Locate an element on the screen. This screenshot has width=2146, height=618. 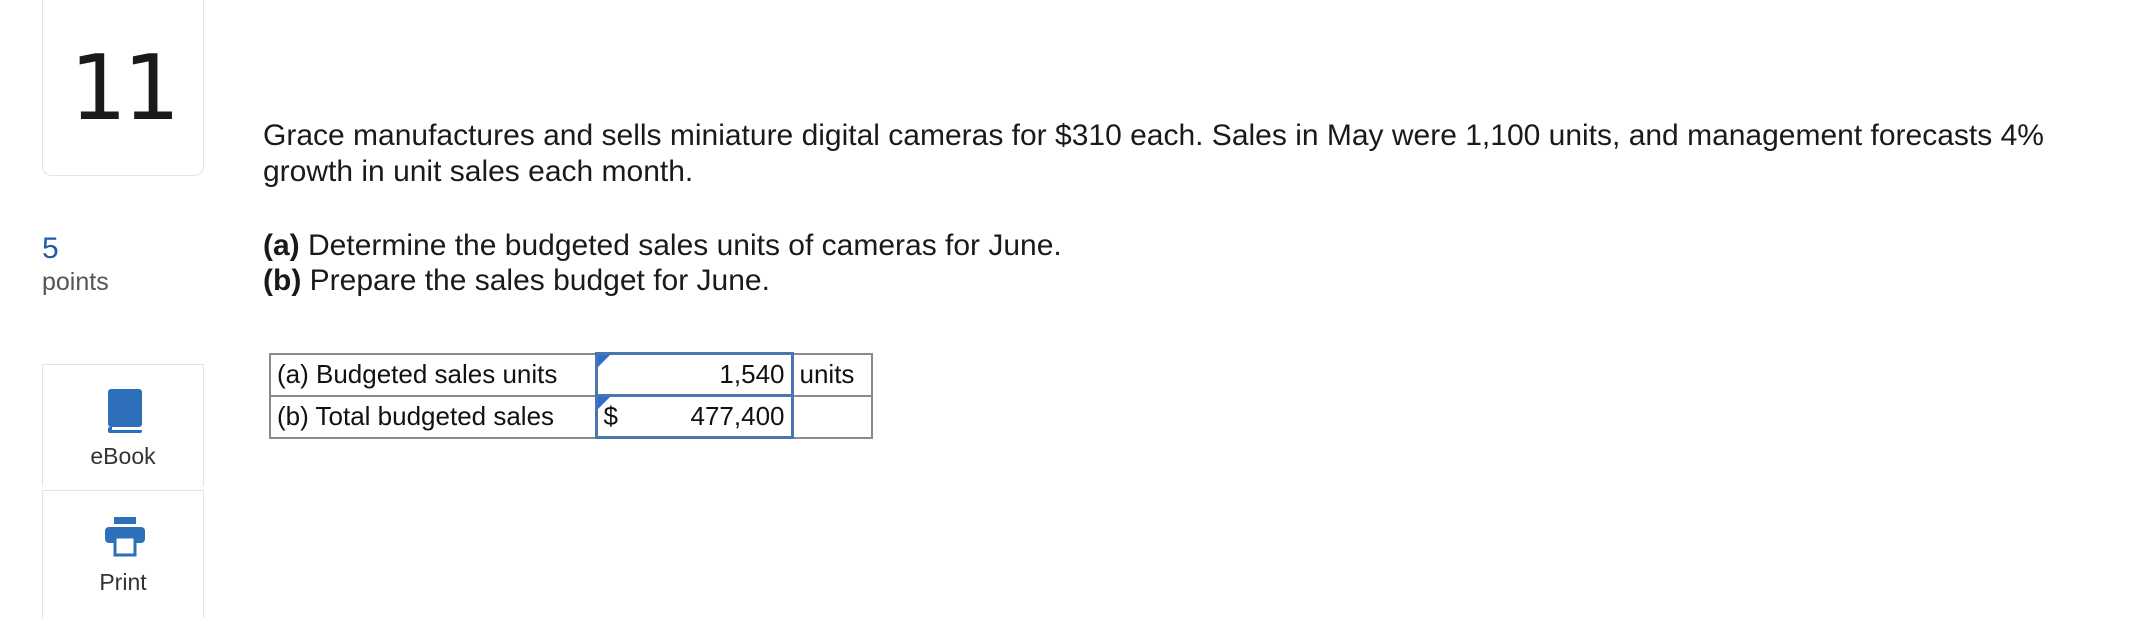
part-b-instruction: (b) Prepare the sales budget for June. is located at coordinates (516, 281).